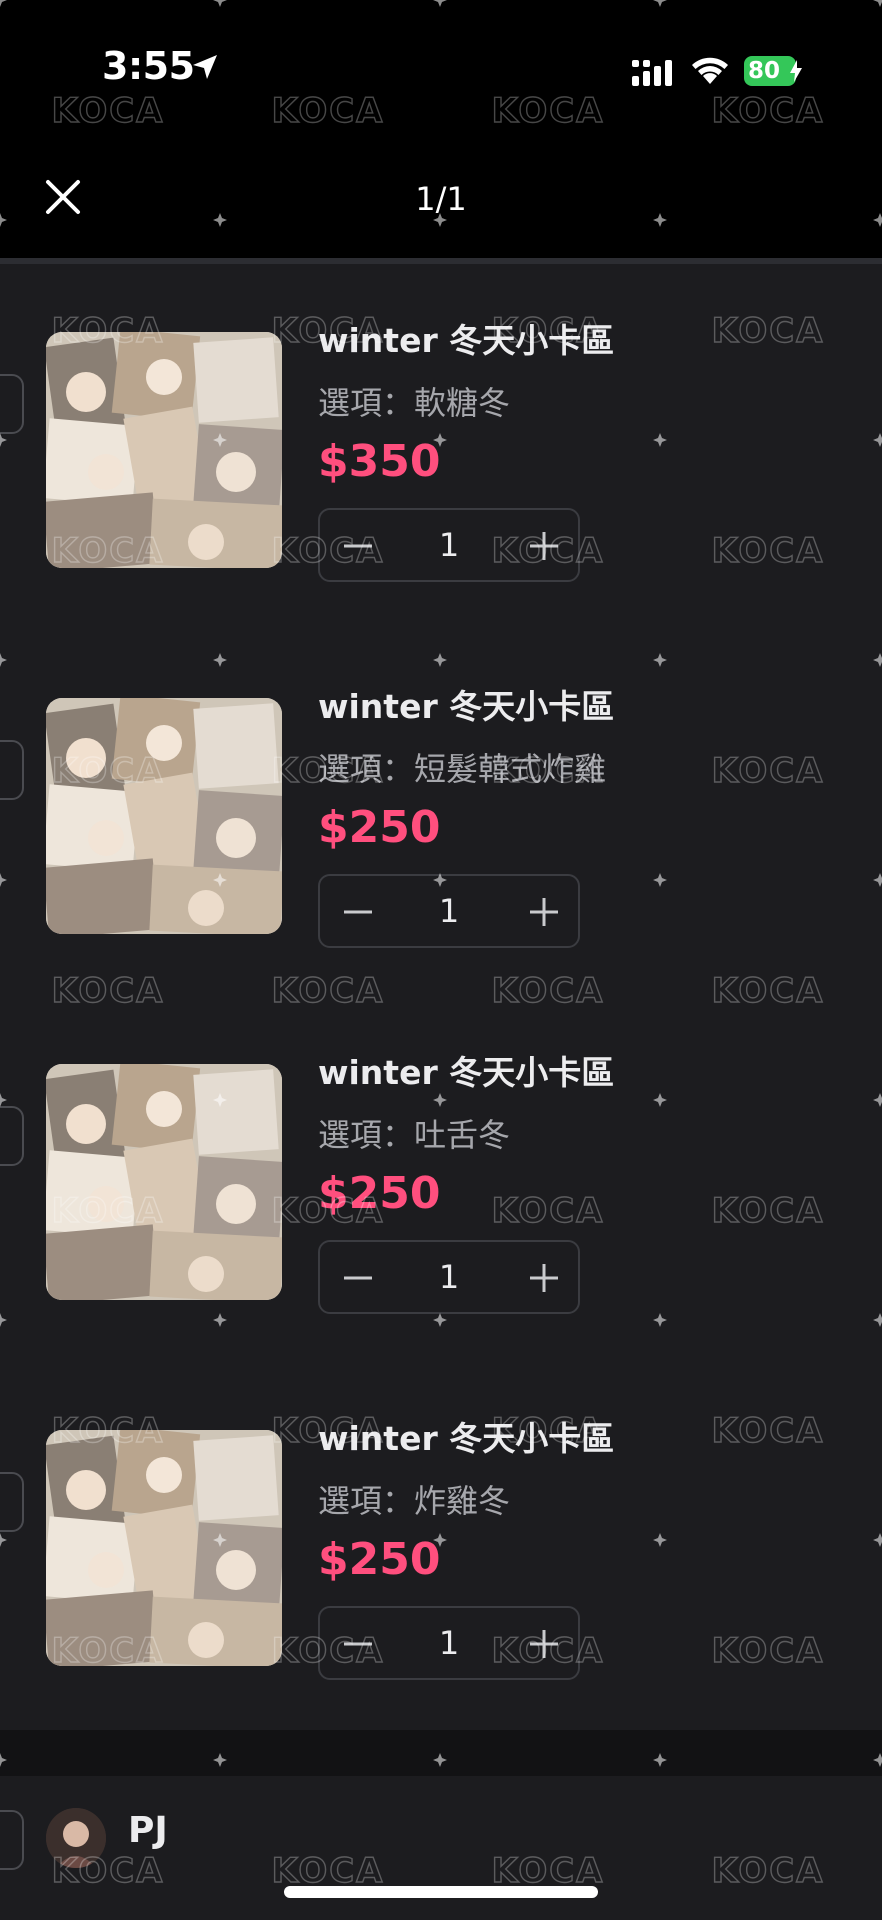  I want to click on item-option: 選項：軟糖冬, so click(414, 403).